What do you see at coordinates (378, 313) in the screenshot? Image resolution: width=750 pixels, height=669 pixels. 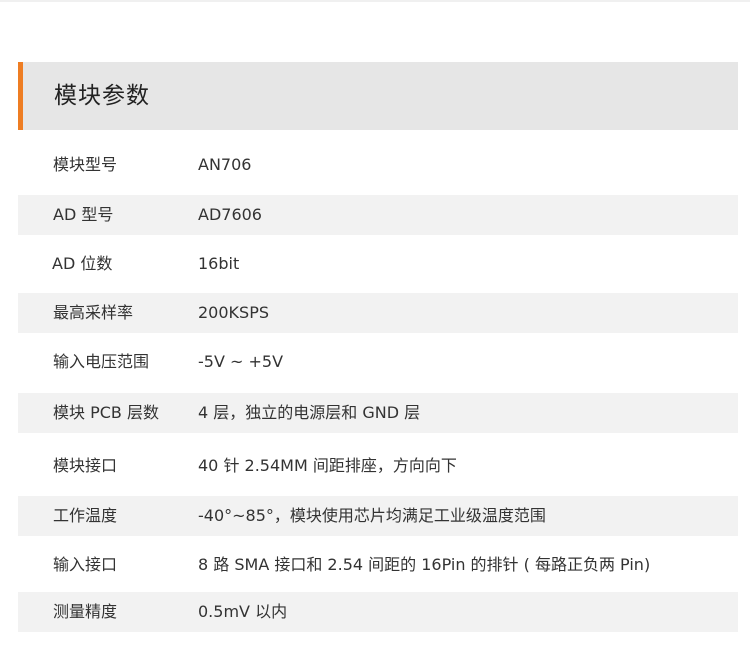 I see `spec-row-max-sample-rate: 最高采样率 200KSPS` at bounding box center [378, 313].